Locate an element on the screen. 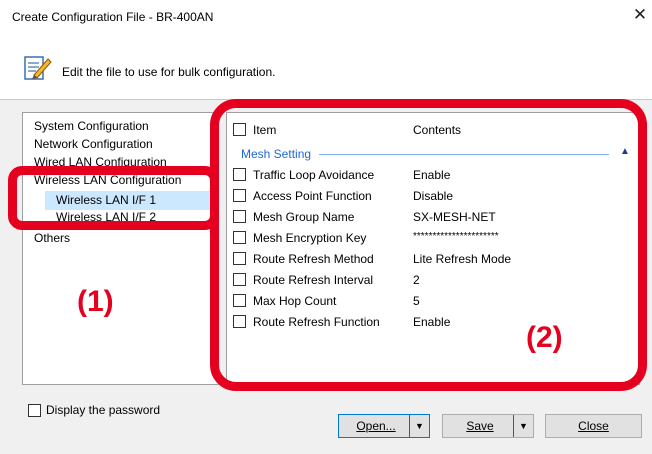 The height and width of the screenshot is (454, 652). column-header-item: Item is located at coordinates (264, 130).